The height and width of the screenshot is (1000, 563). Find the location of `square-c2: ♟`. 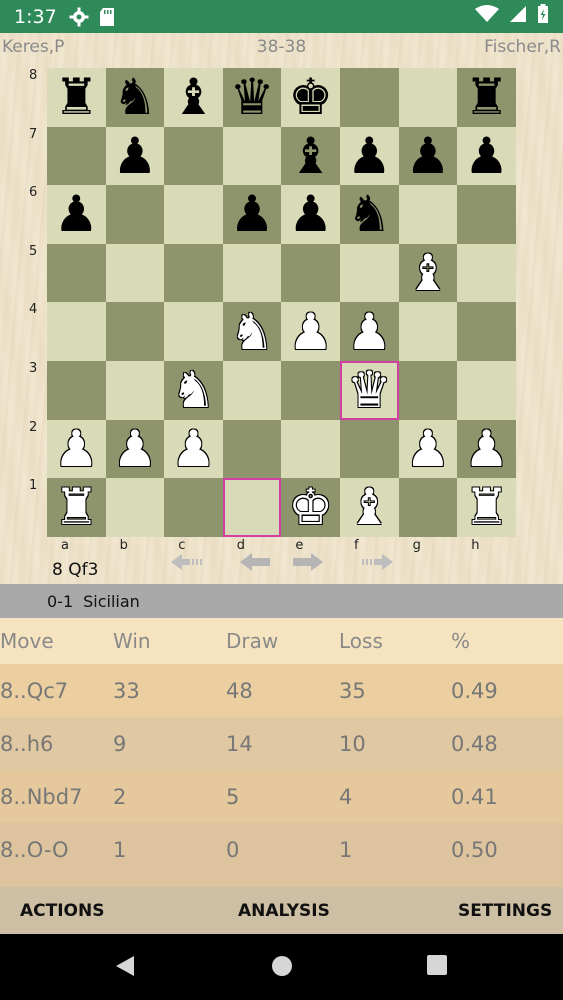

square-c2: ♟ is located at coordinates (193, 449).